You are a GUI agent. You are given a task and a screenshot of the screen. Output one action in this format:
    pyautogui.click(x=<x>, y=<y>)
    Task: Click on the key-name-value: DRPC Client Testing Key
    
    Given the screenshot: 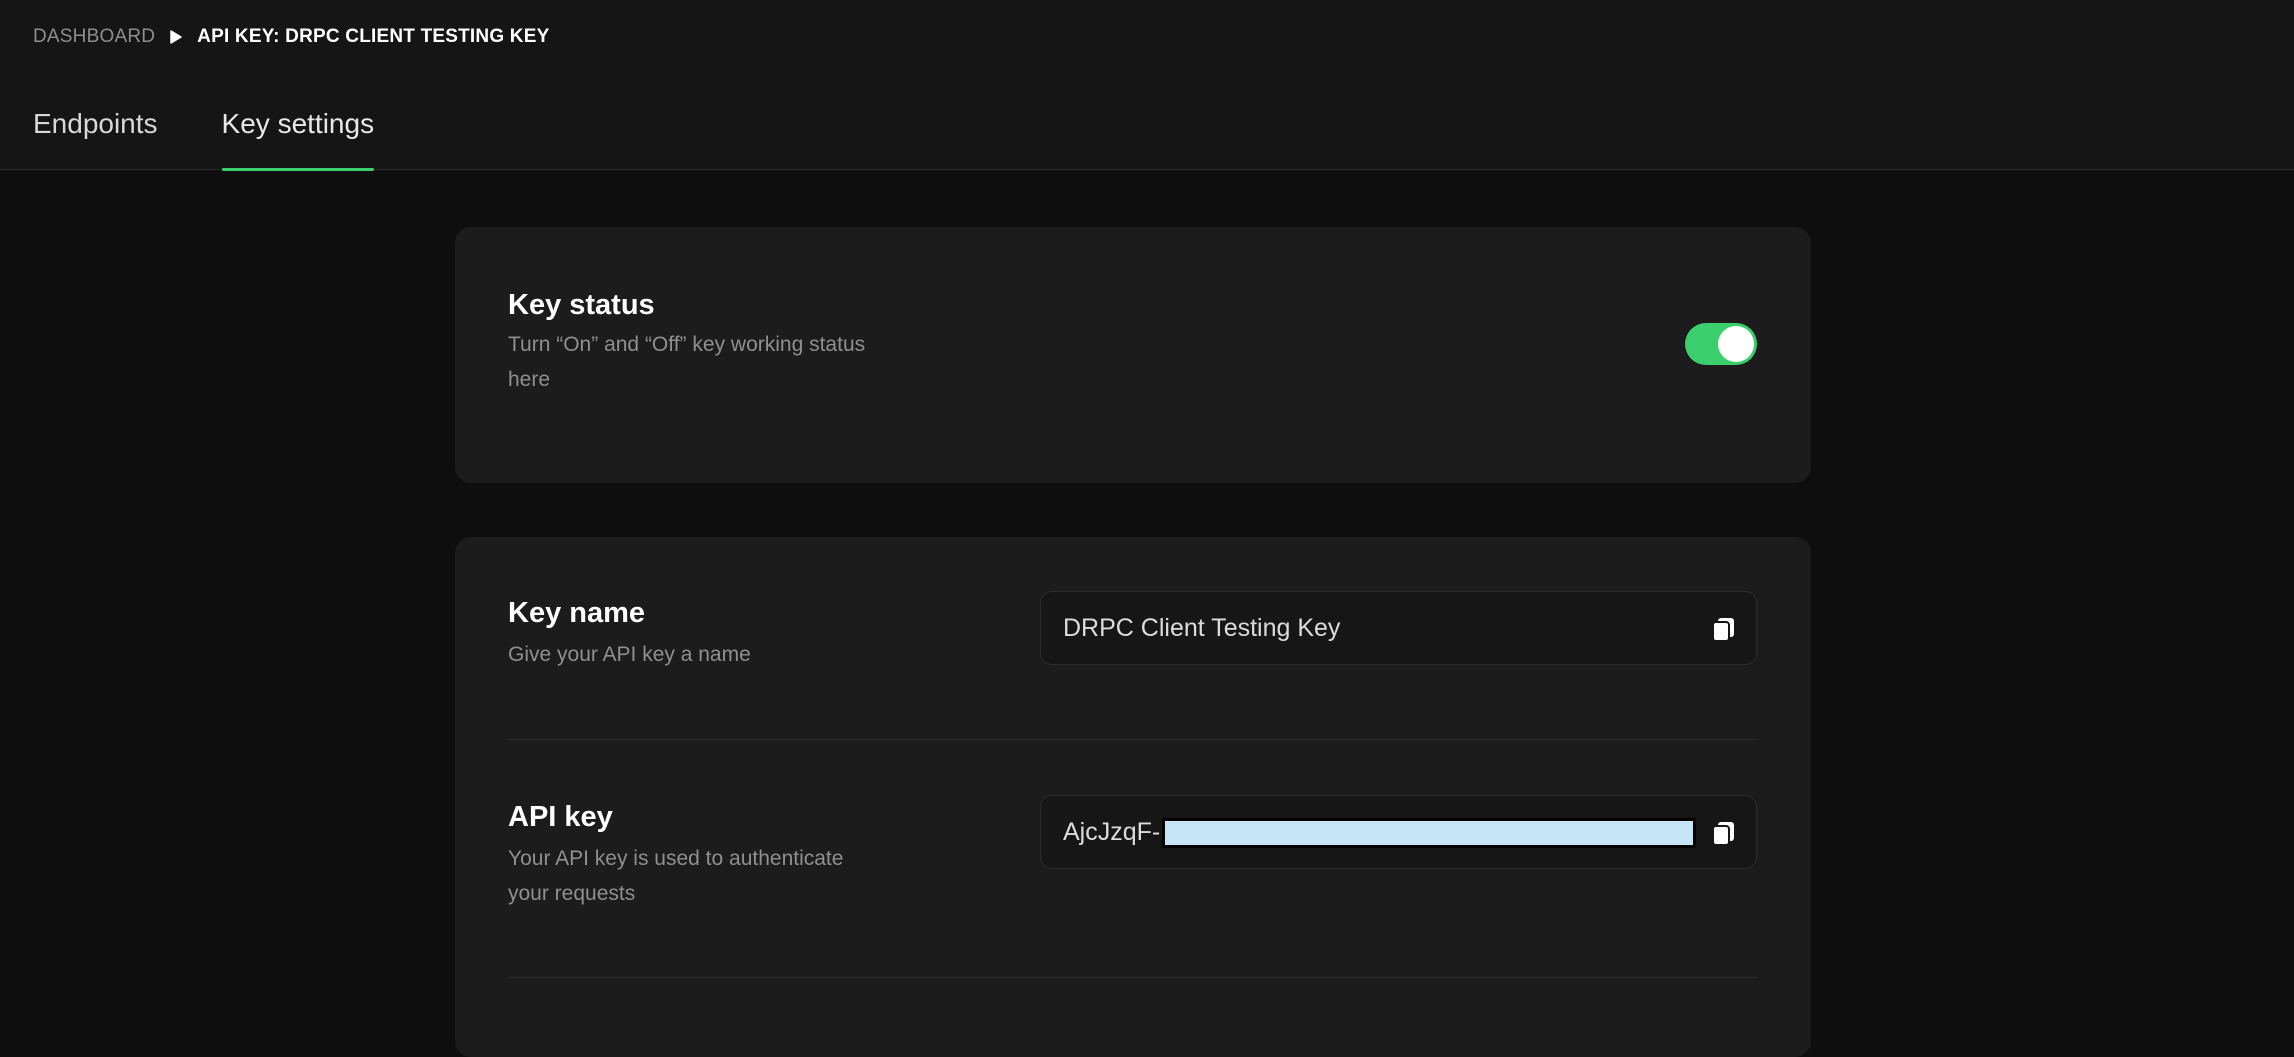 What is the action you would take?
    pyautogui.click(x=1202, y=628)
    